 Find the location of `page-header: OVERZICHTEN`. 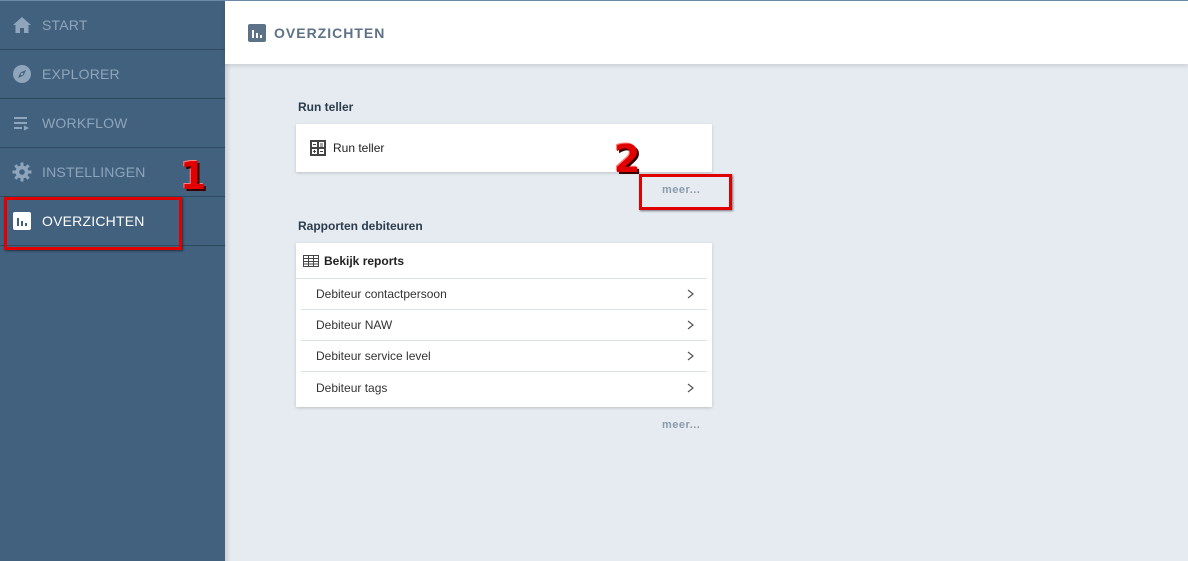

page-header: OVERZICHTEN is located at coordinates (706, 32).